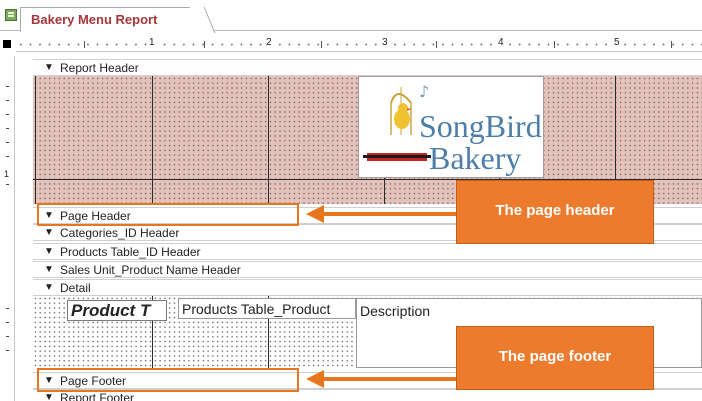 Image resolution: width=702 pixels, height=401 pixels. What do you see at coordinates (97, 396) in the screenshot?
I see `band-label: Report Footer` at bounding box center [97, 396].